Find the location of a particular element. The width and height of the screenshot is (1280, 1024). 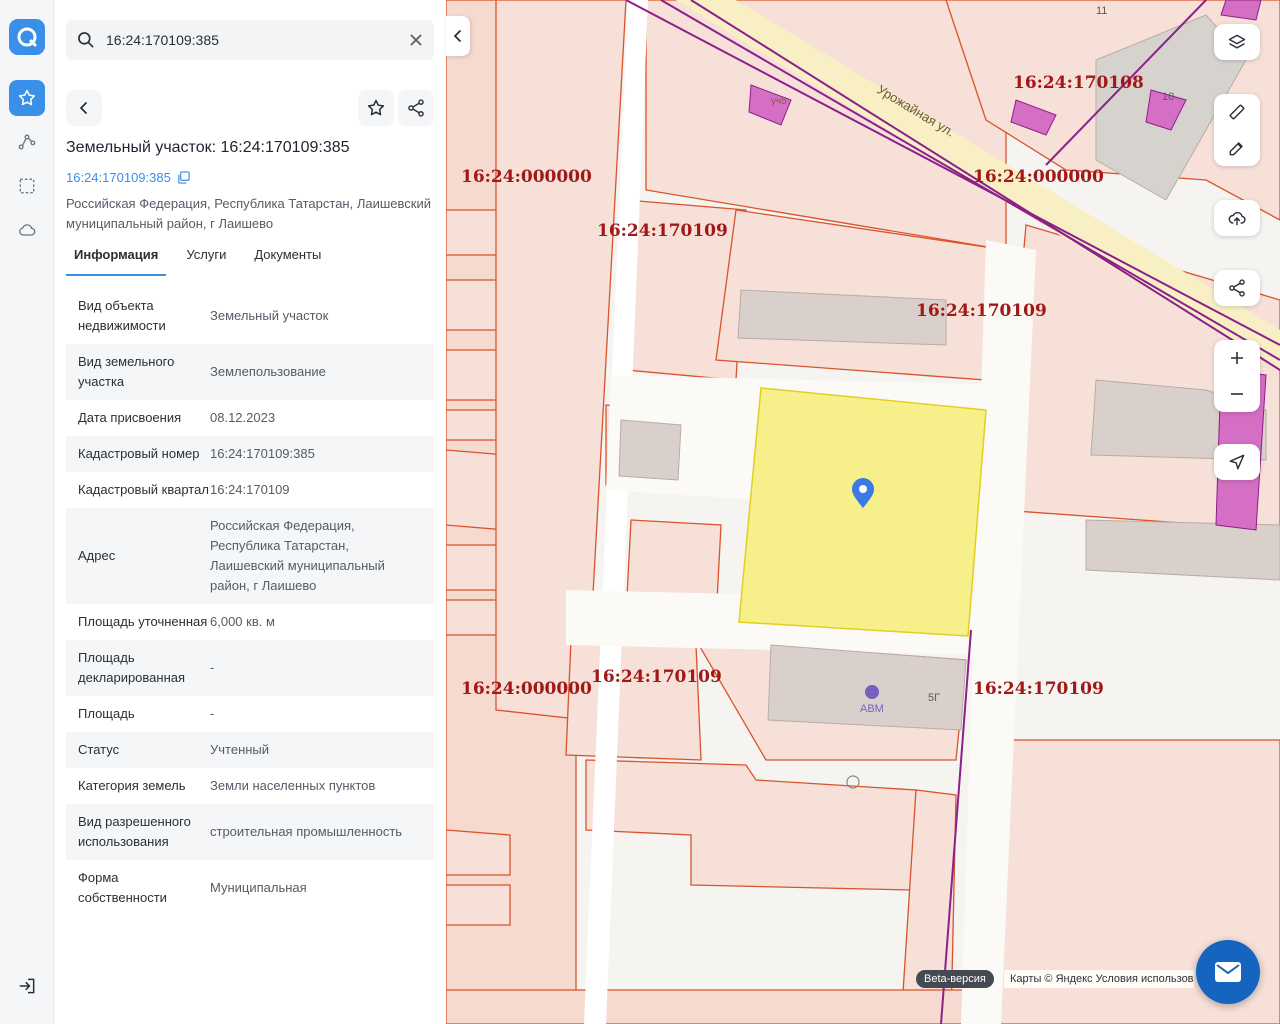

row-label: Кадастровый номер is located at coordinates (139, 453).